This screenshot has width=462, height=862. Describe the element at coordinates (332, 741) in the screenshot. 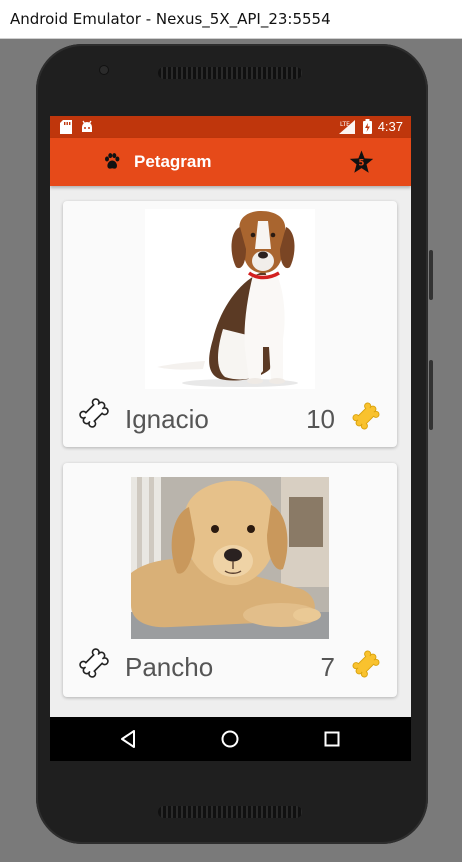

I see `recents-icon` at that location.